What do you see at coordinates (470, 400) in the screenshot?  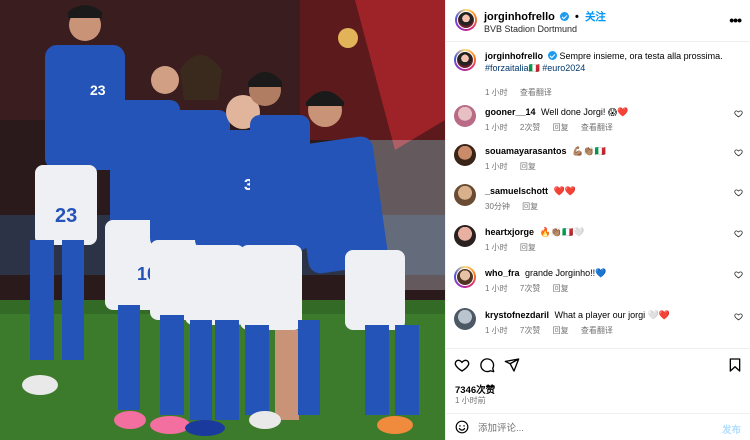 I see `post-time: 1 小时前` at bounding box center [470, 400].